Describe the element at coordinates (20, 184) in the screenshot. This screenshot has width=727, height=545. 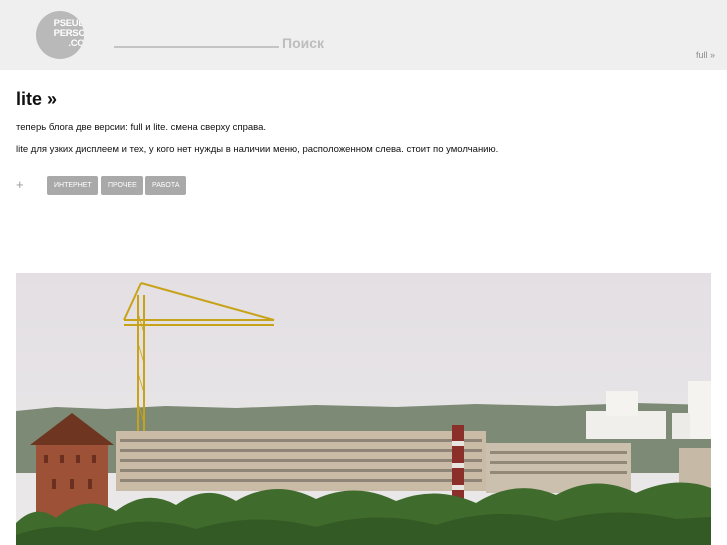
I see `plus-icon: +` at that location.